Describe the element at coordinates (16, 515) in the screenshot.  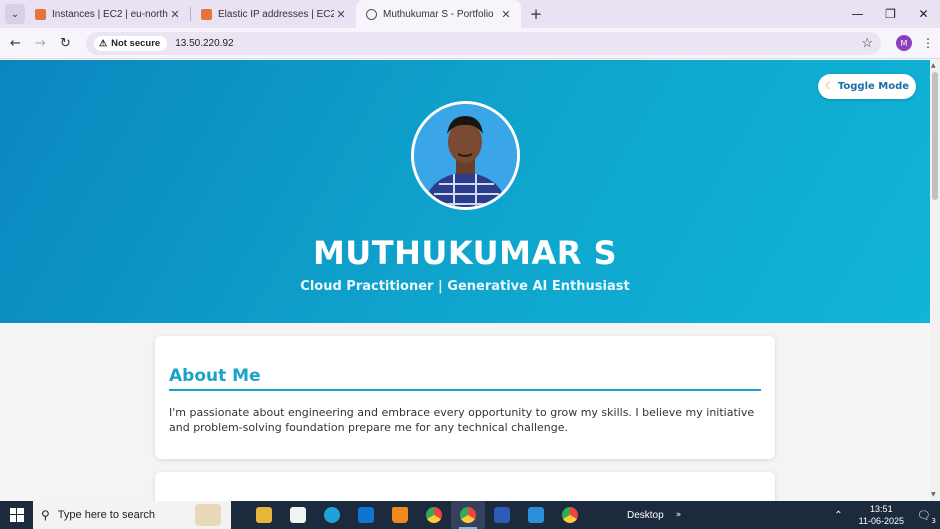
I see `windows-start-icon` at that location.